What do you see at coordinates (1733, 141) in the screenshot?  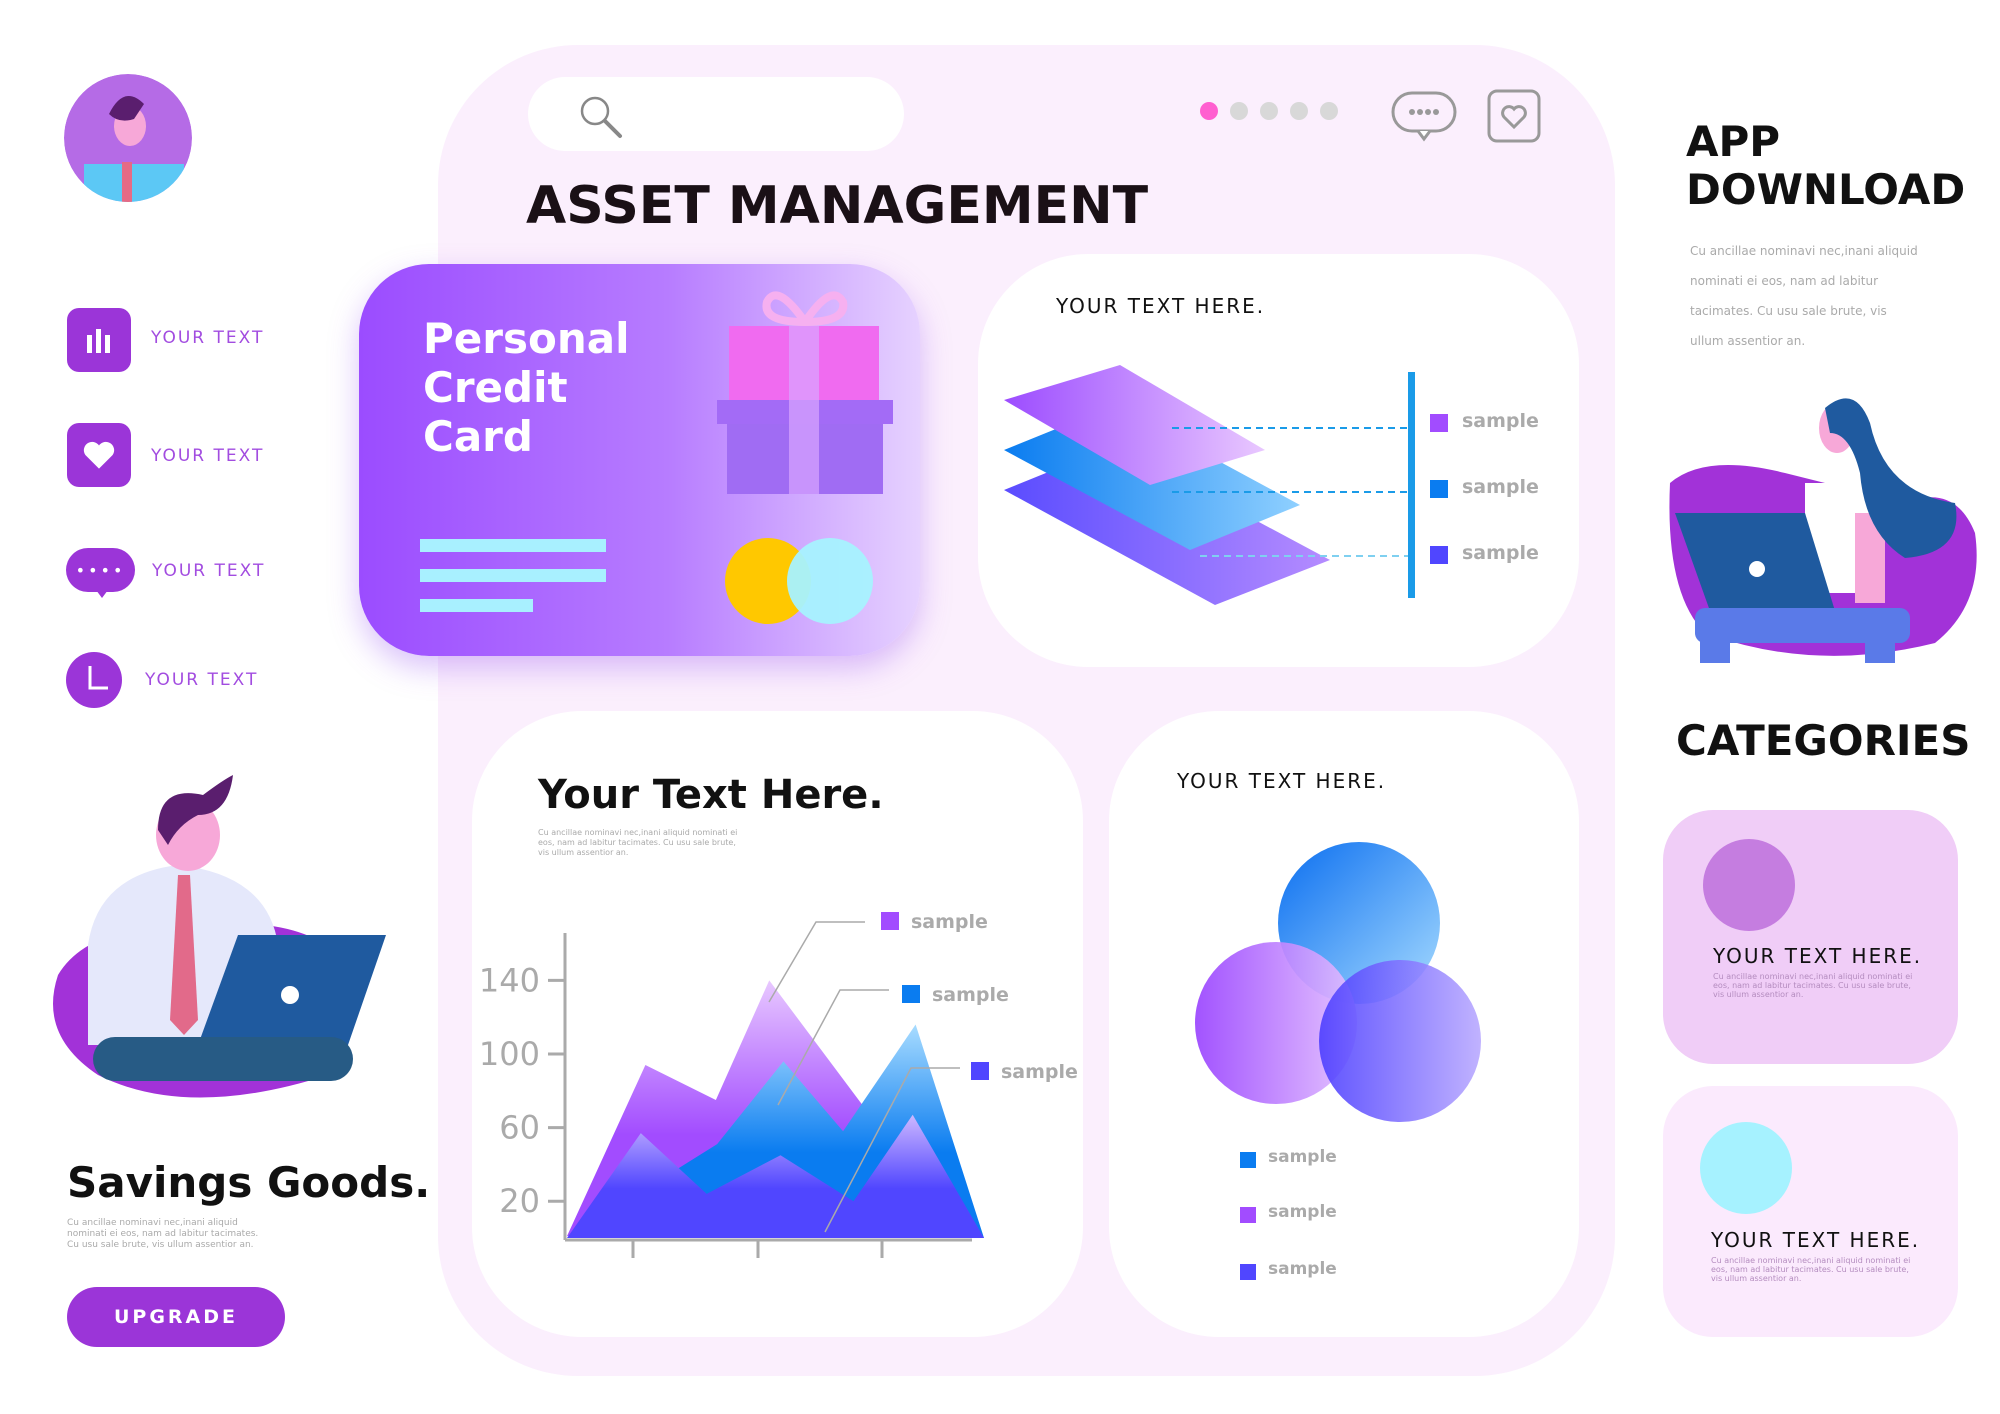 I see `title-line: APP` at bounding box center [1733, 141].